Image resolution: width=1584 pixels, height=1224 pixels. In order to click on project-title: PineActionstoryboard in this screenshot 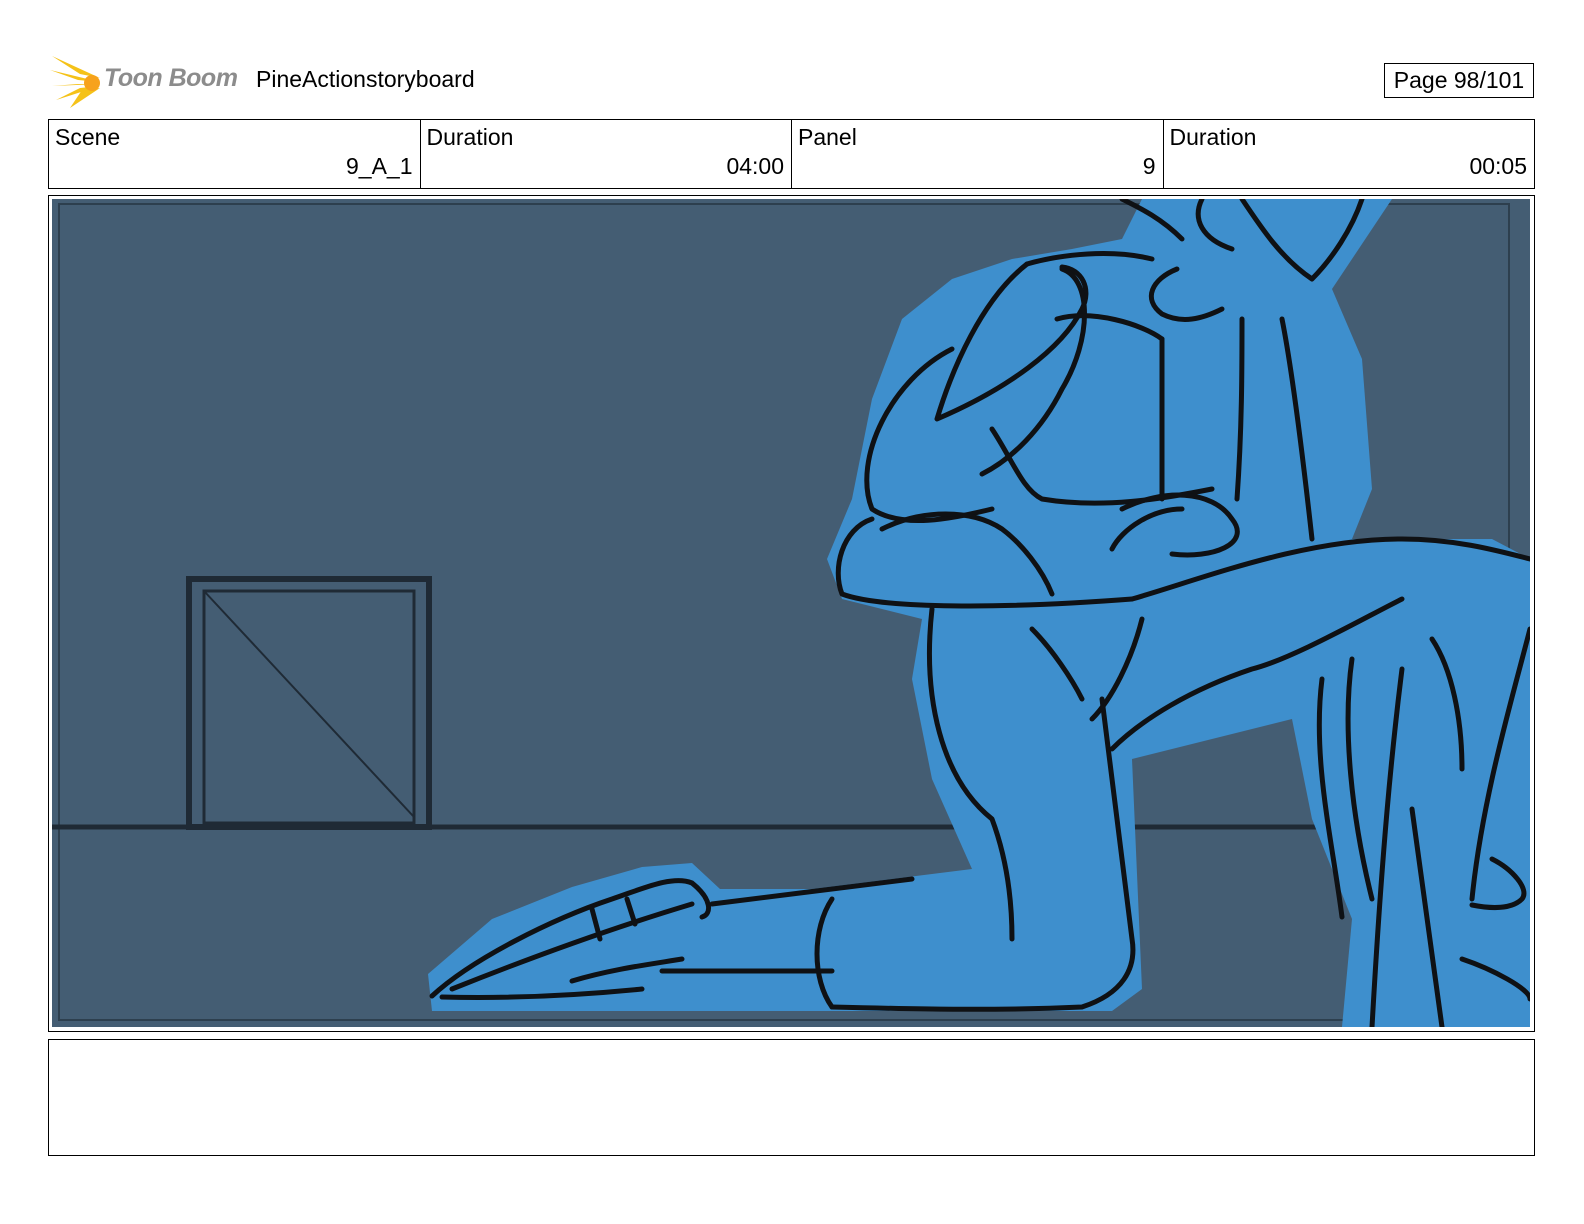, I will do `click(365, 79)`.